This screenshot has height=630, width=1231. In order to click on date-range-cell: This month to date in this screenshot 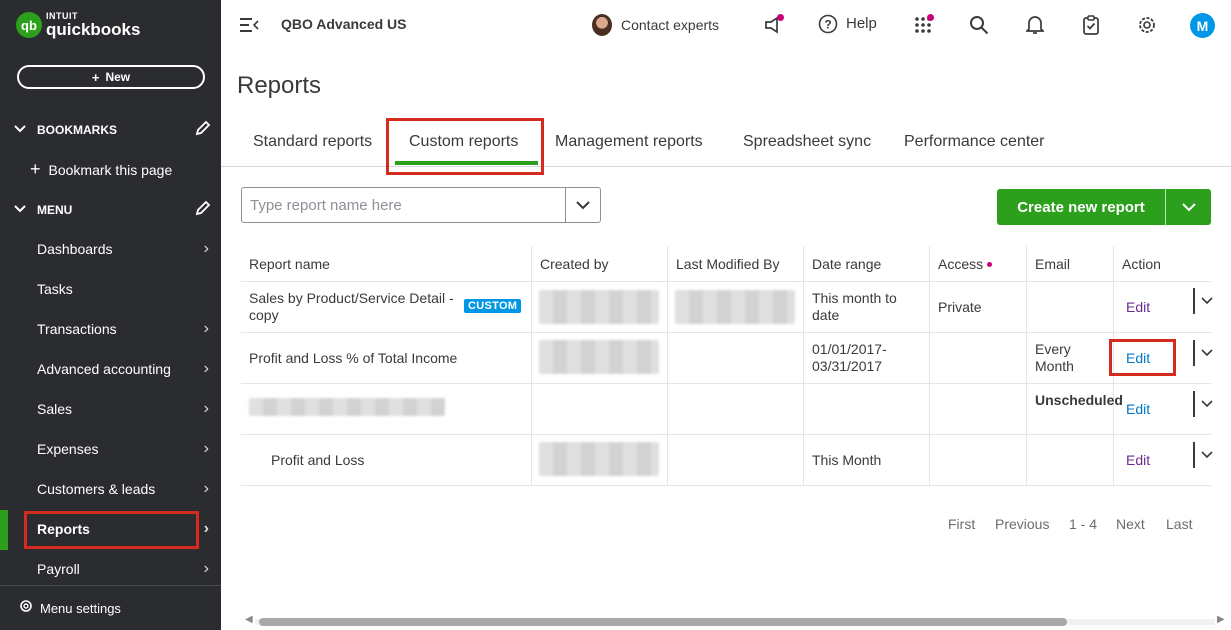, I will do `click(854, 306)`.